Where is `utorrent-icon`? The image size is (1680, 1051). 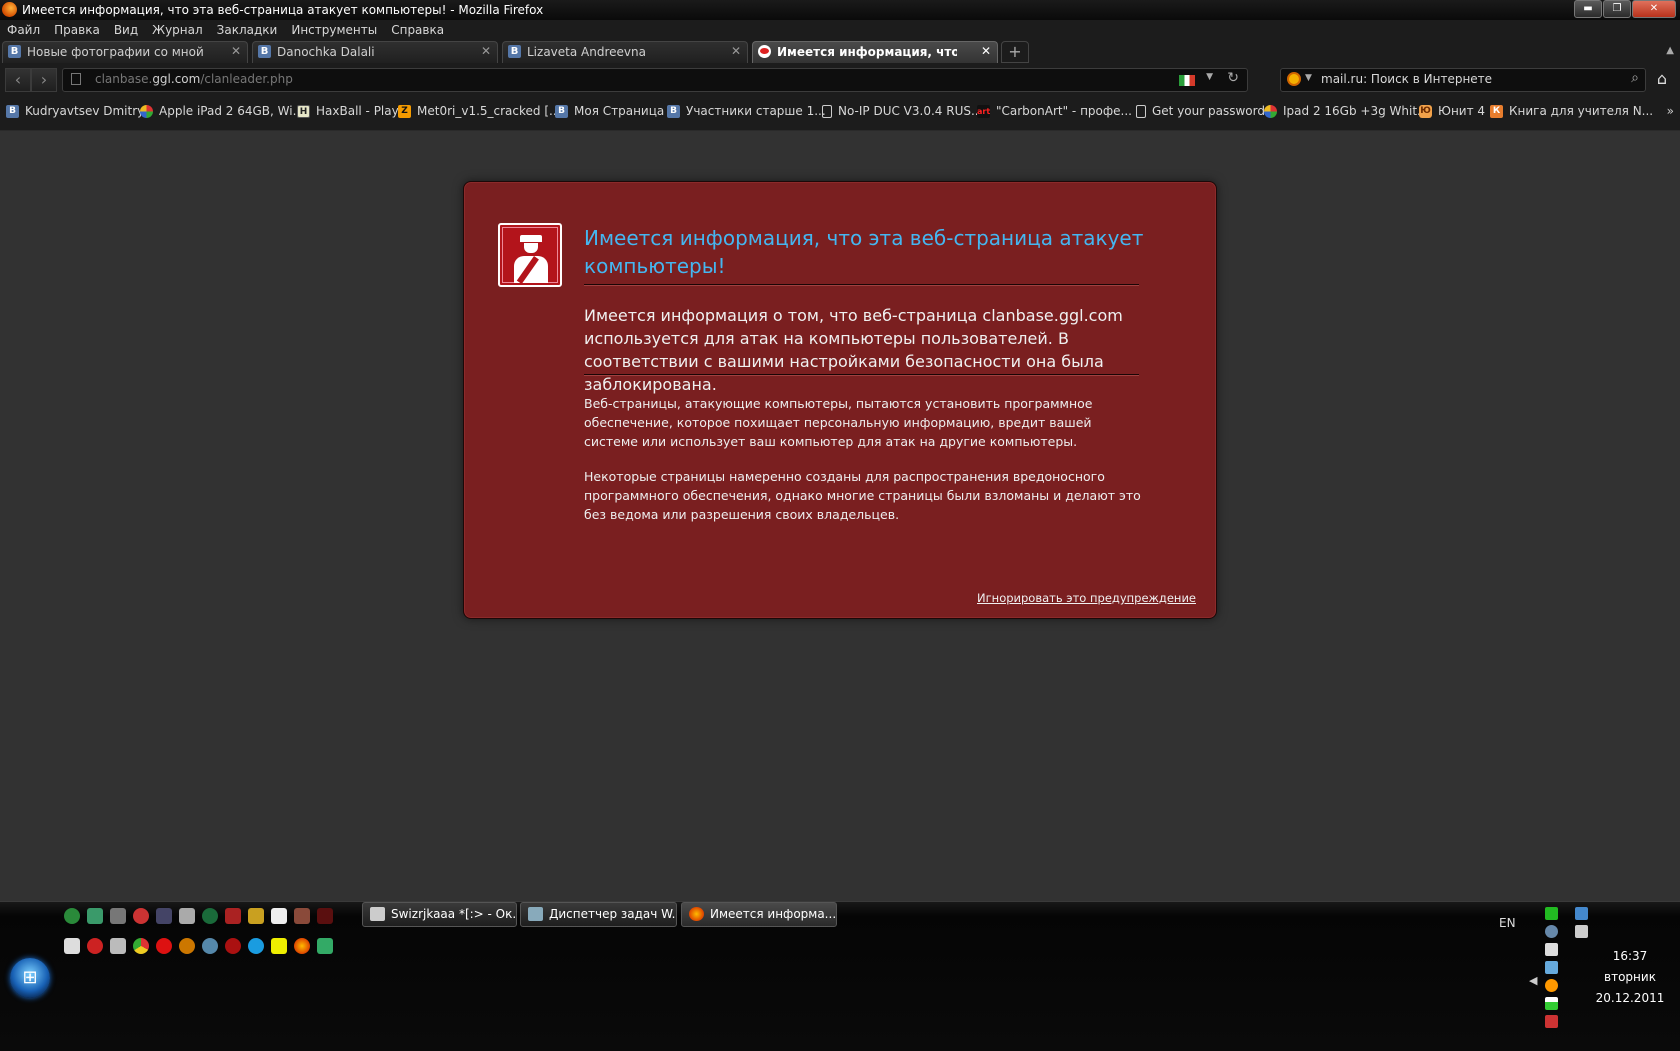 utorrent-icon is located at coordinates (72, 916).